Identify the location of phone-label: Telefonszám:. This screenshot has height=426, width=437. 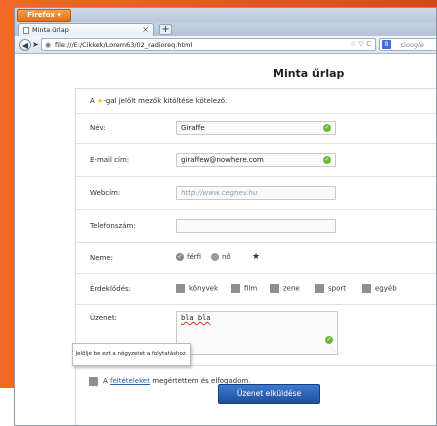
(113, 226).